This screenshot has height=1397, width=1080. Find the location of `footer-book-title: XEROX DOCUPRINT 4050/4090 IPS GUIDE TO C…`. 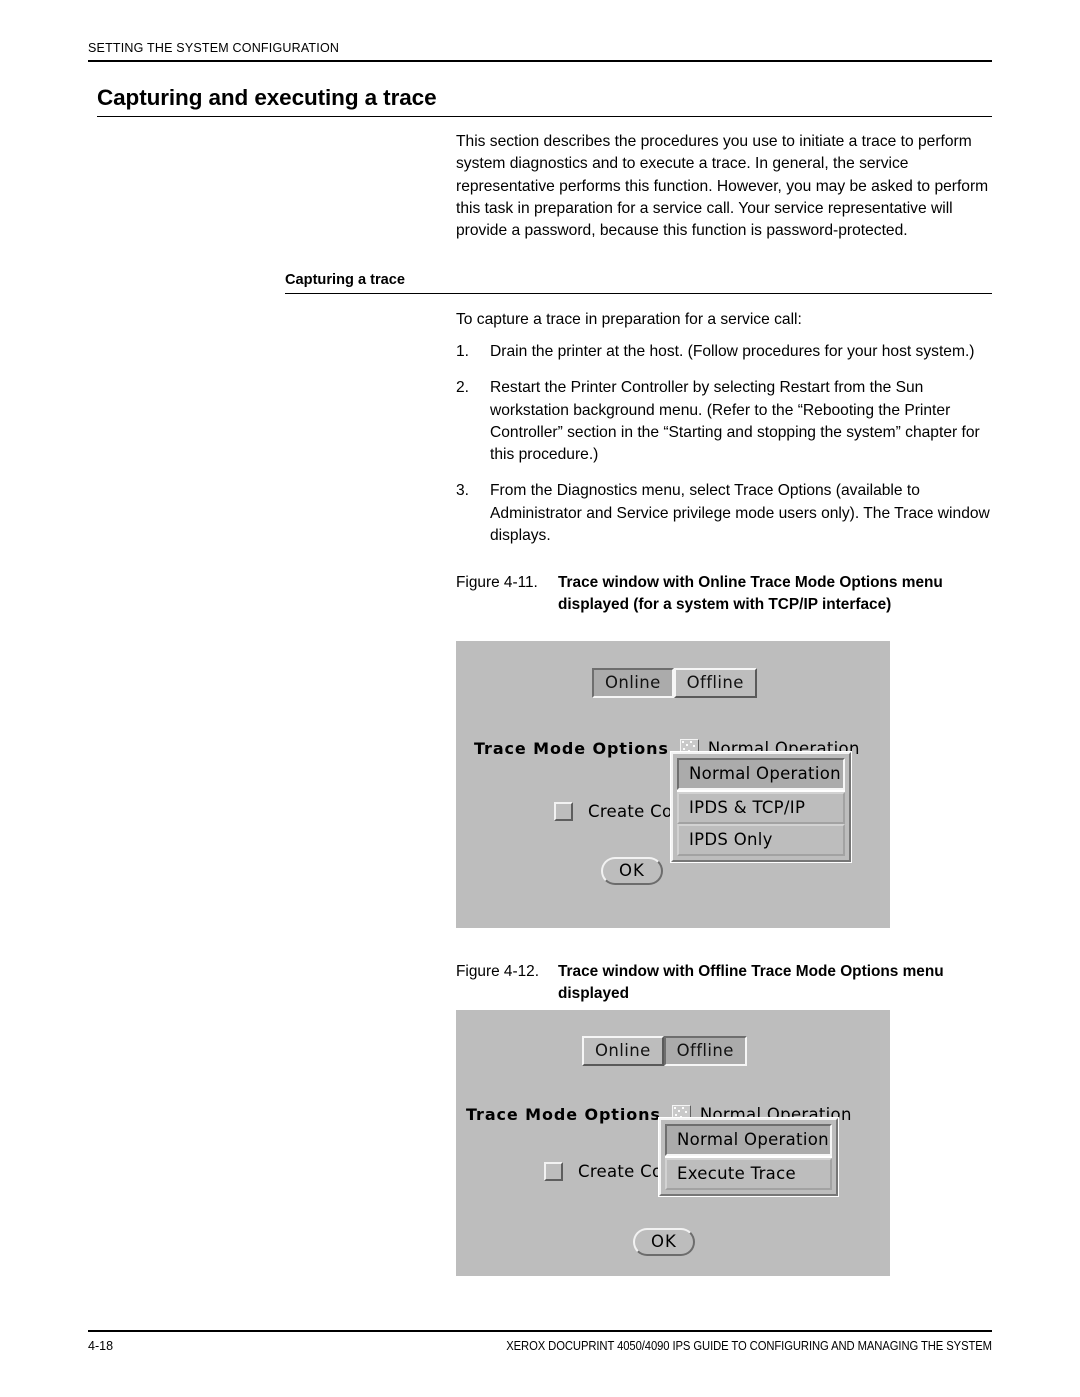

footer-book-title: XEROX DOCUPRINT 4050/4090 IPS GUIDE TO C… is located at coordinates (749, 1346).